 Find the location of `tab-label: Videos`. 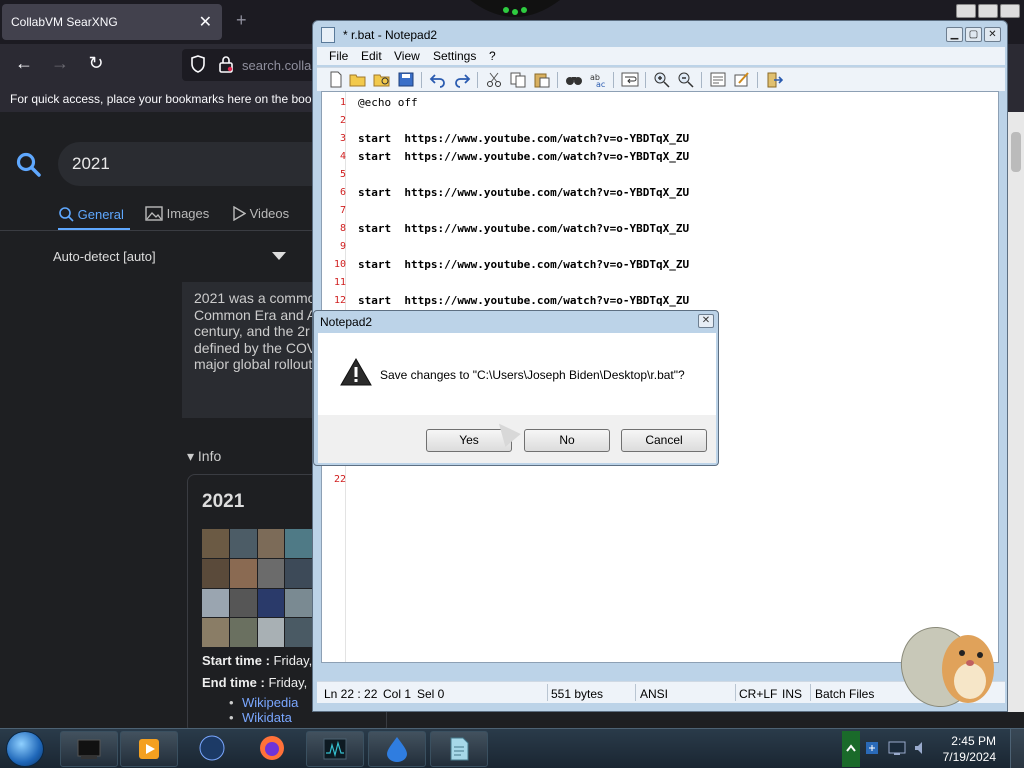

tab-label: Videos is located at coordinates (269, 213).